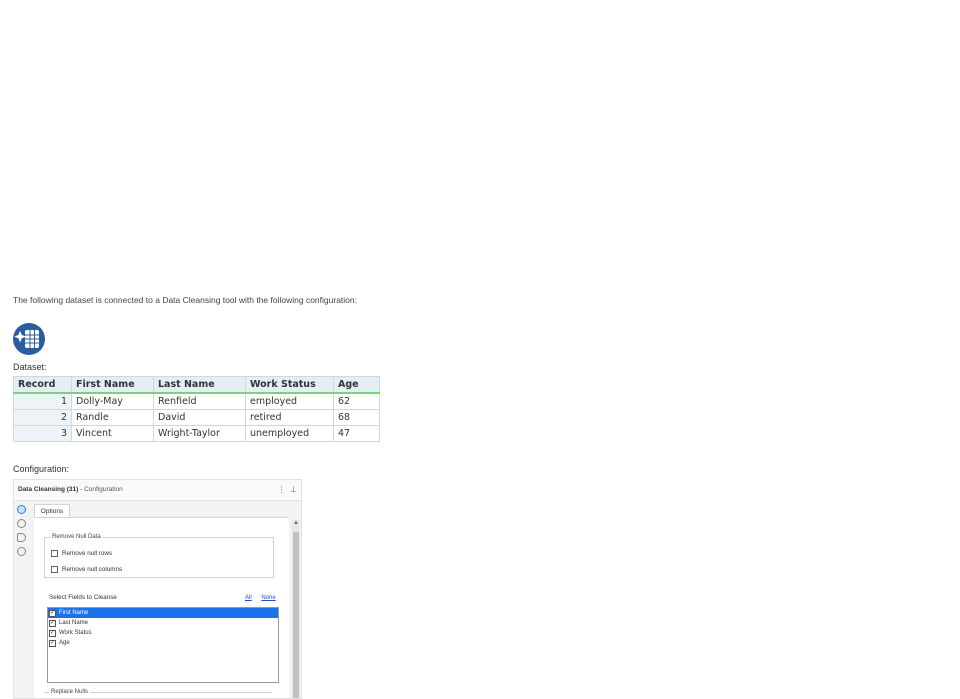 This screenshot has width=960, height=699. What do you see at coordinates (199, 433) in the screenshot?
I see `table-cell: Wright-Taylor` at bounding box center [199, 433].